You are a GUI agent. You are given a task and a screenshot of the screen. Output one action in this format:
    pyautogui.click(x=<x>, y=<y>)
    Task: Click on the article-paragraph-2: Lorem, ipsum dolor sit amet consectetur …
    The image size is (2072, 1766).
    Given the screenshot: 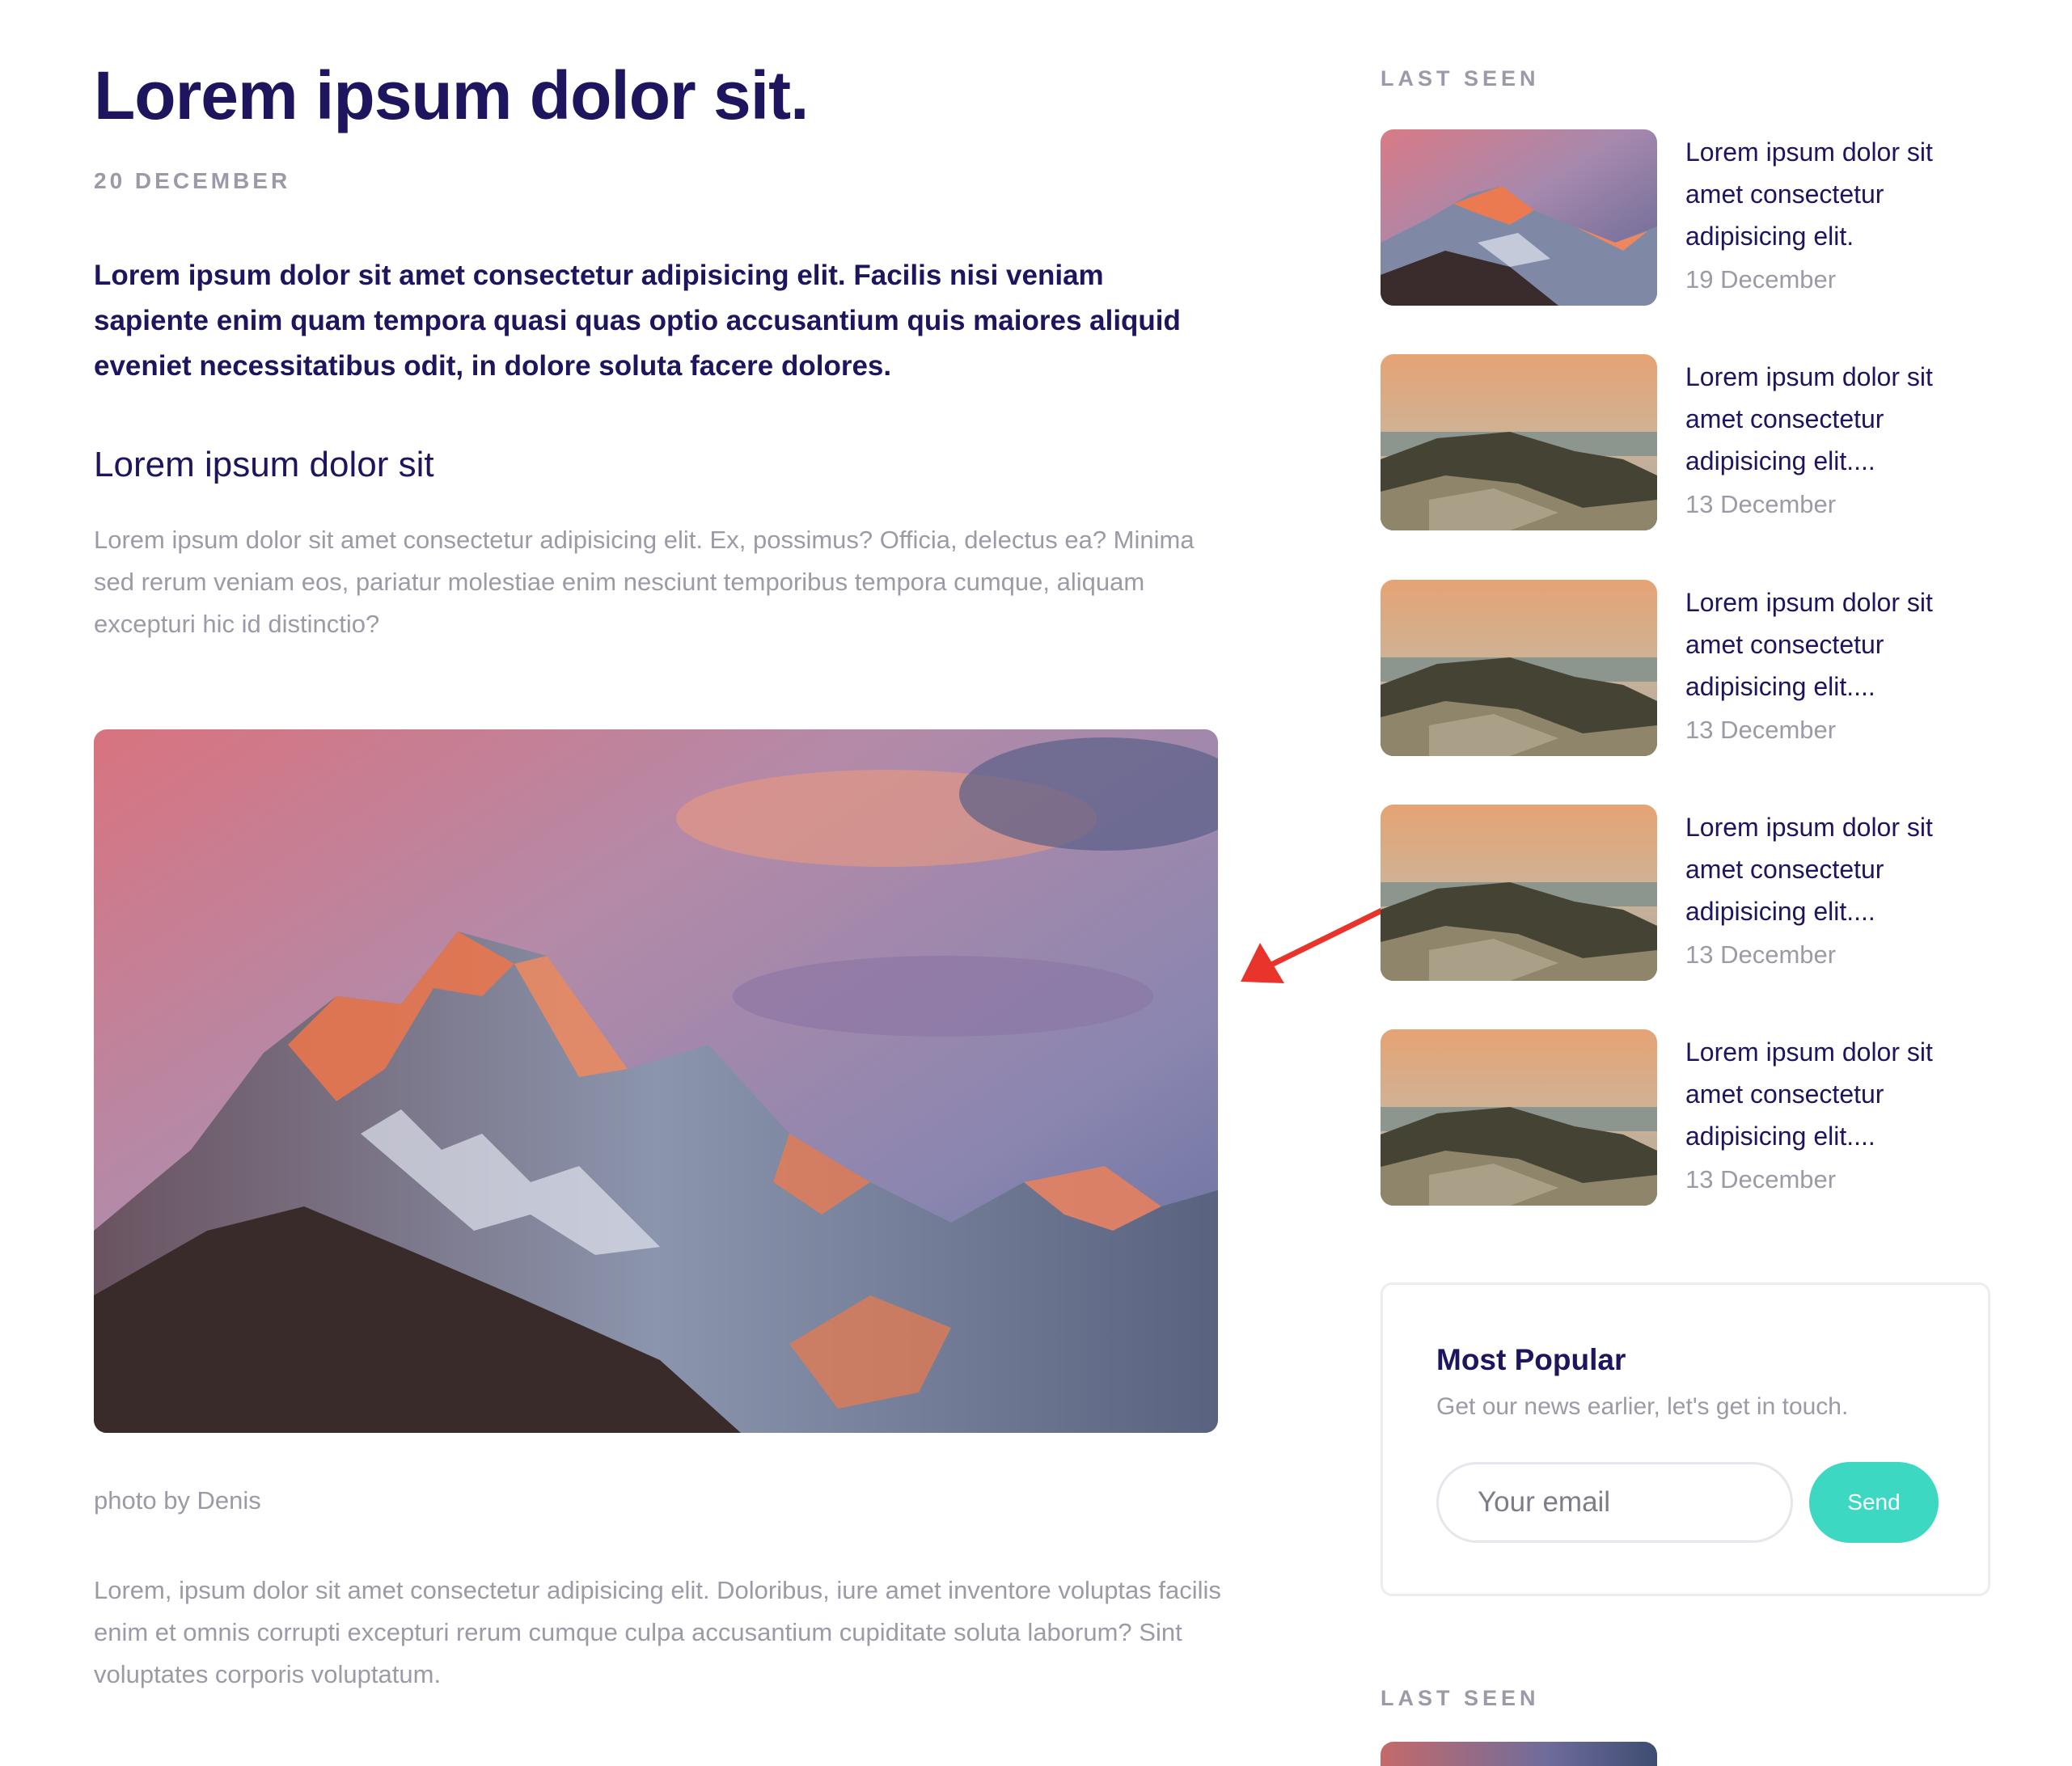 What is the action you would take?
    pyautogui.click(x=657, y=1632)
    